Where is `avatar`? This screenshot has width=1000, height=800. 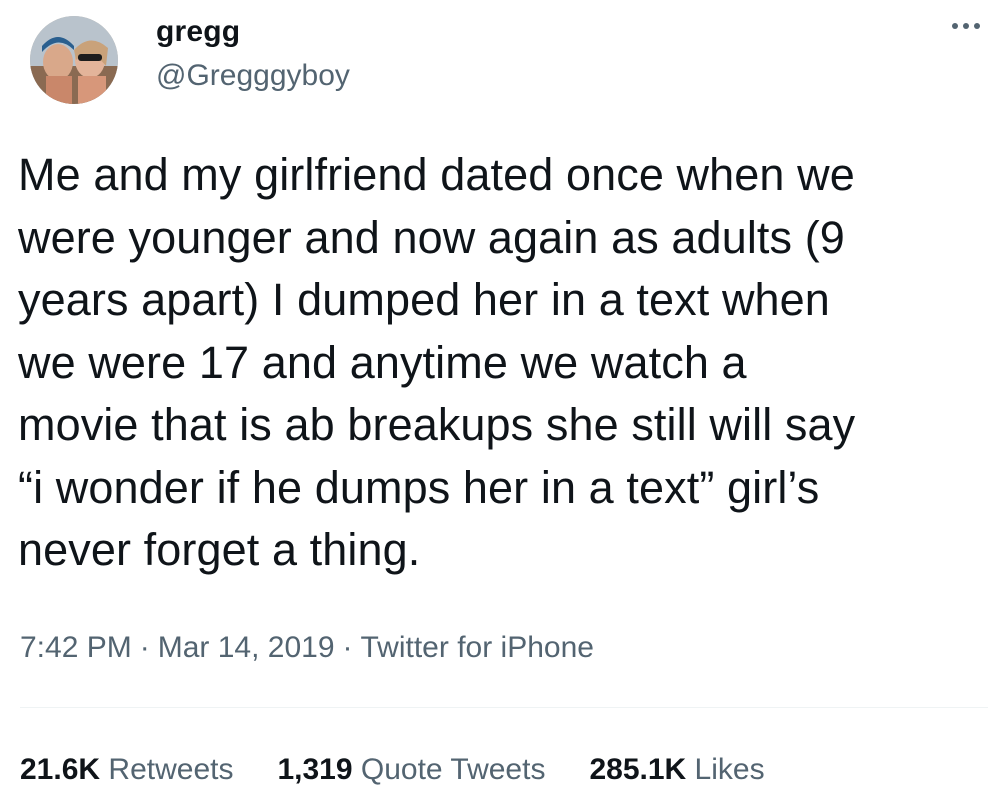
avatar is located at coordinates (74, 60).